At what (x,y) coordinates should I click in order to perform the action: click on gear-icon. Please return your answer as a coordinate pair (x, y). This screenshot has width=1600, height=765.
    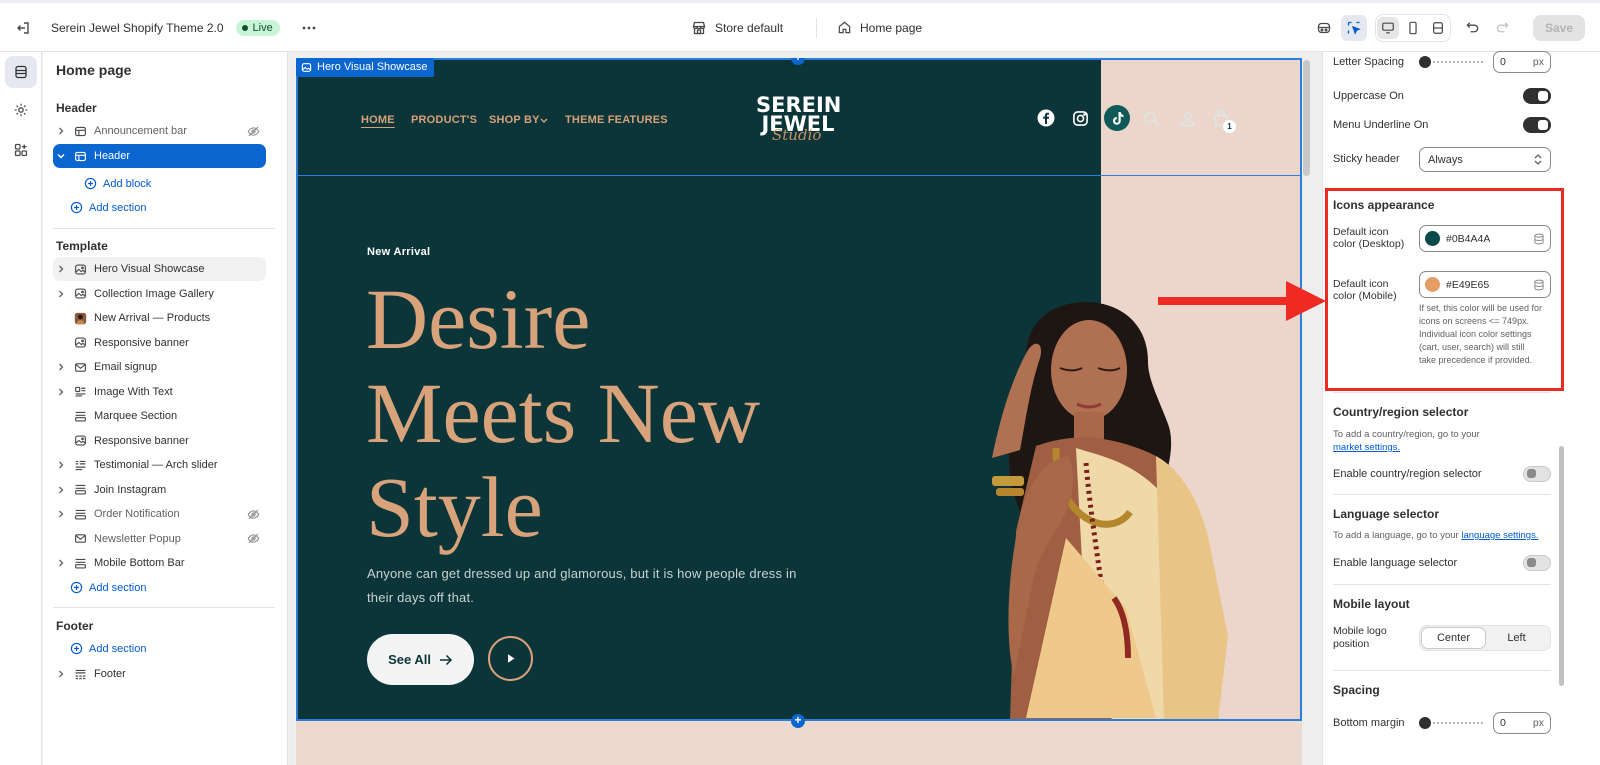
    Looking at the image, I should click on (21, 110).